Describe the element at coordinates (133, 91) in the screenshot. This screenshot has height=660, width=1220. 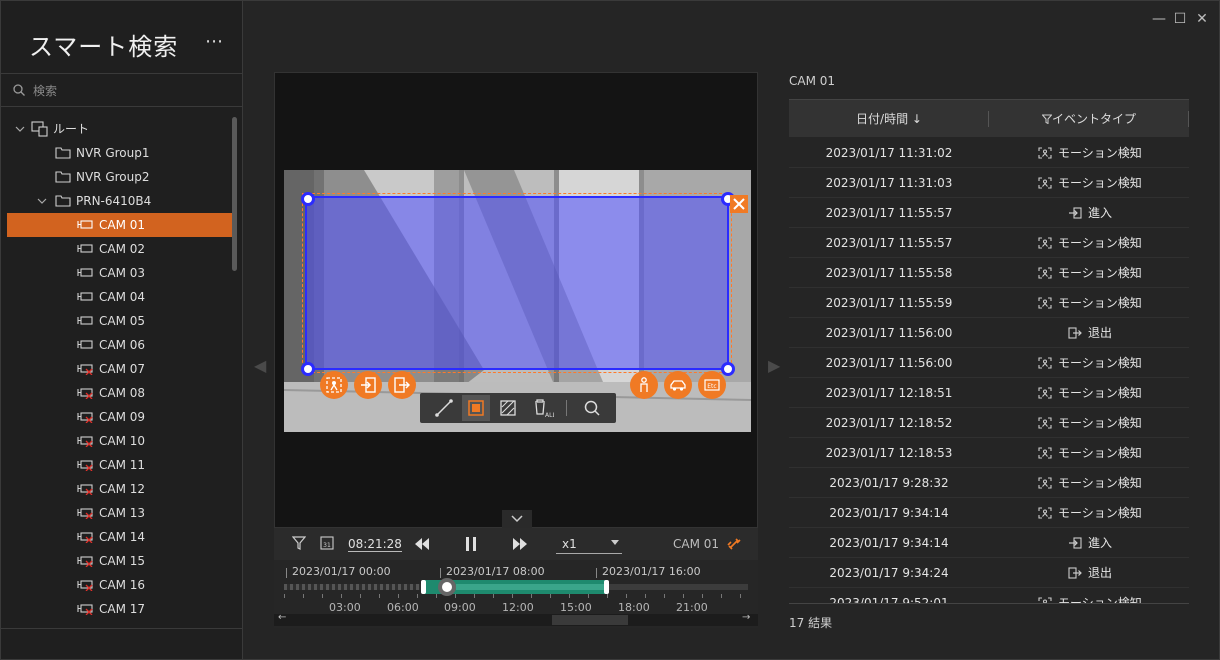
I see `search-input` at that location.